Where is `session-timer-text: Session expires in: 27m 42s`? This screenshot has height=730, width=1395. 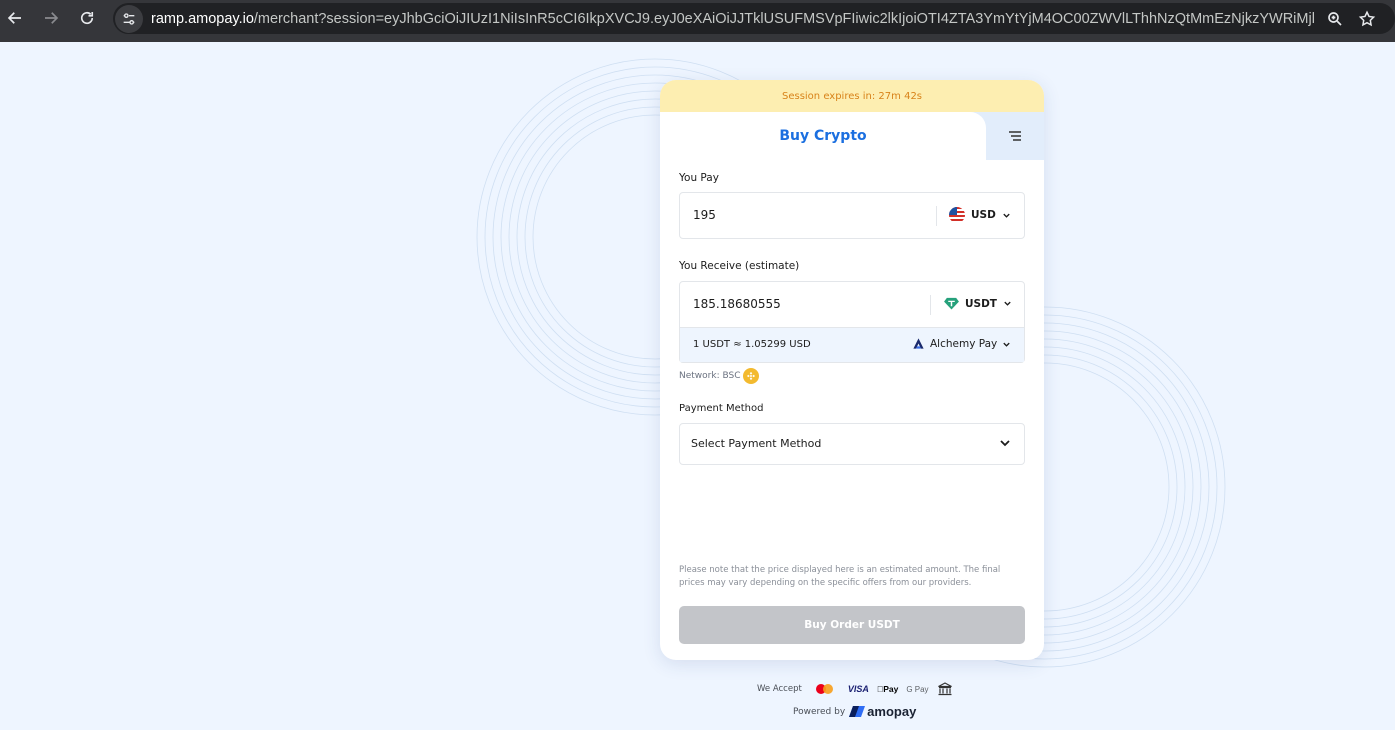
session-timer-text: Session expires in: 27m 42s is located at coordinates (852, 96).